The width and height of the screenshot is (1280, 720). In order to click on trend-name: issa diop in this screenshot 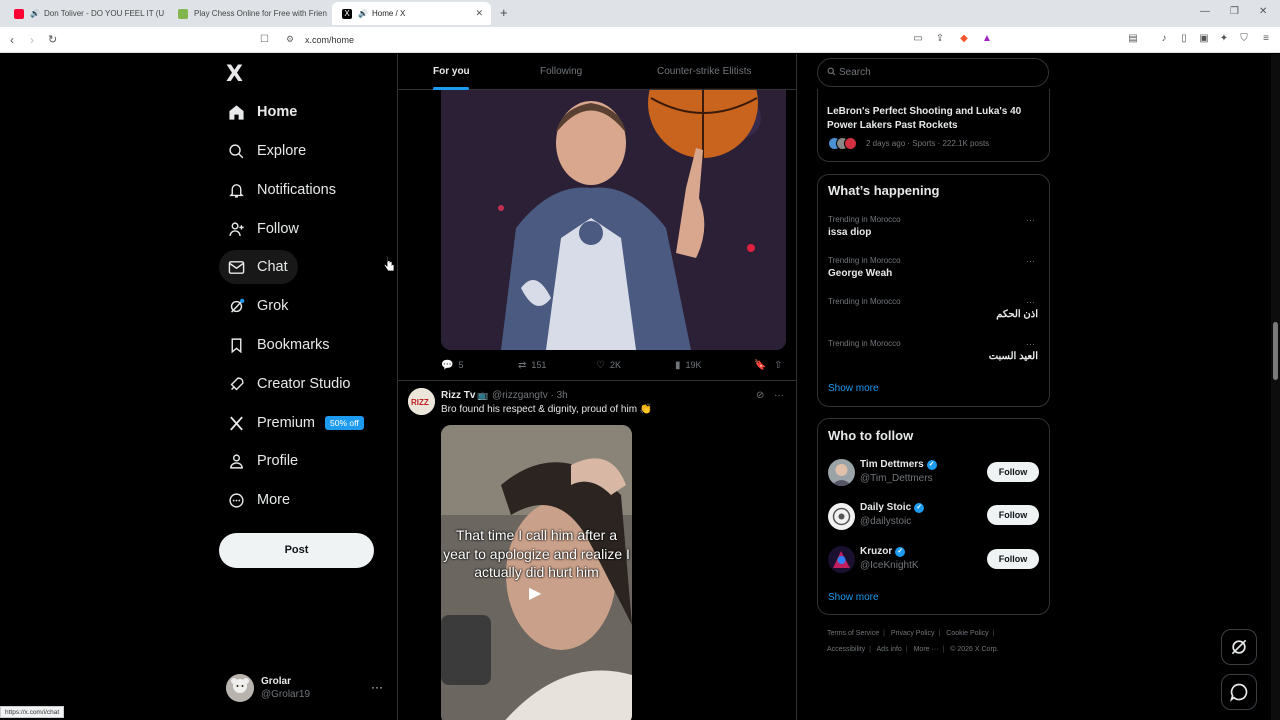, I will do `click(849, 232)`.